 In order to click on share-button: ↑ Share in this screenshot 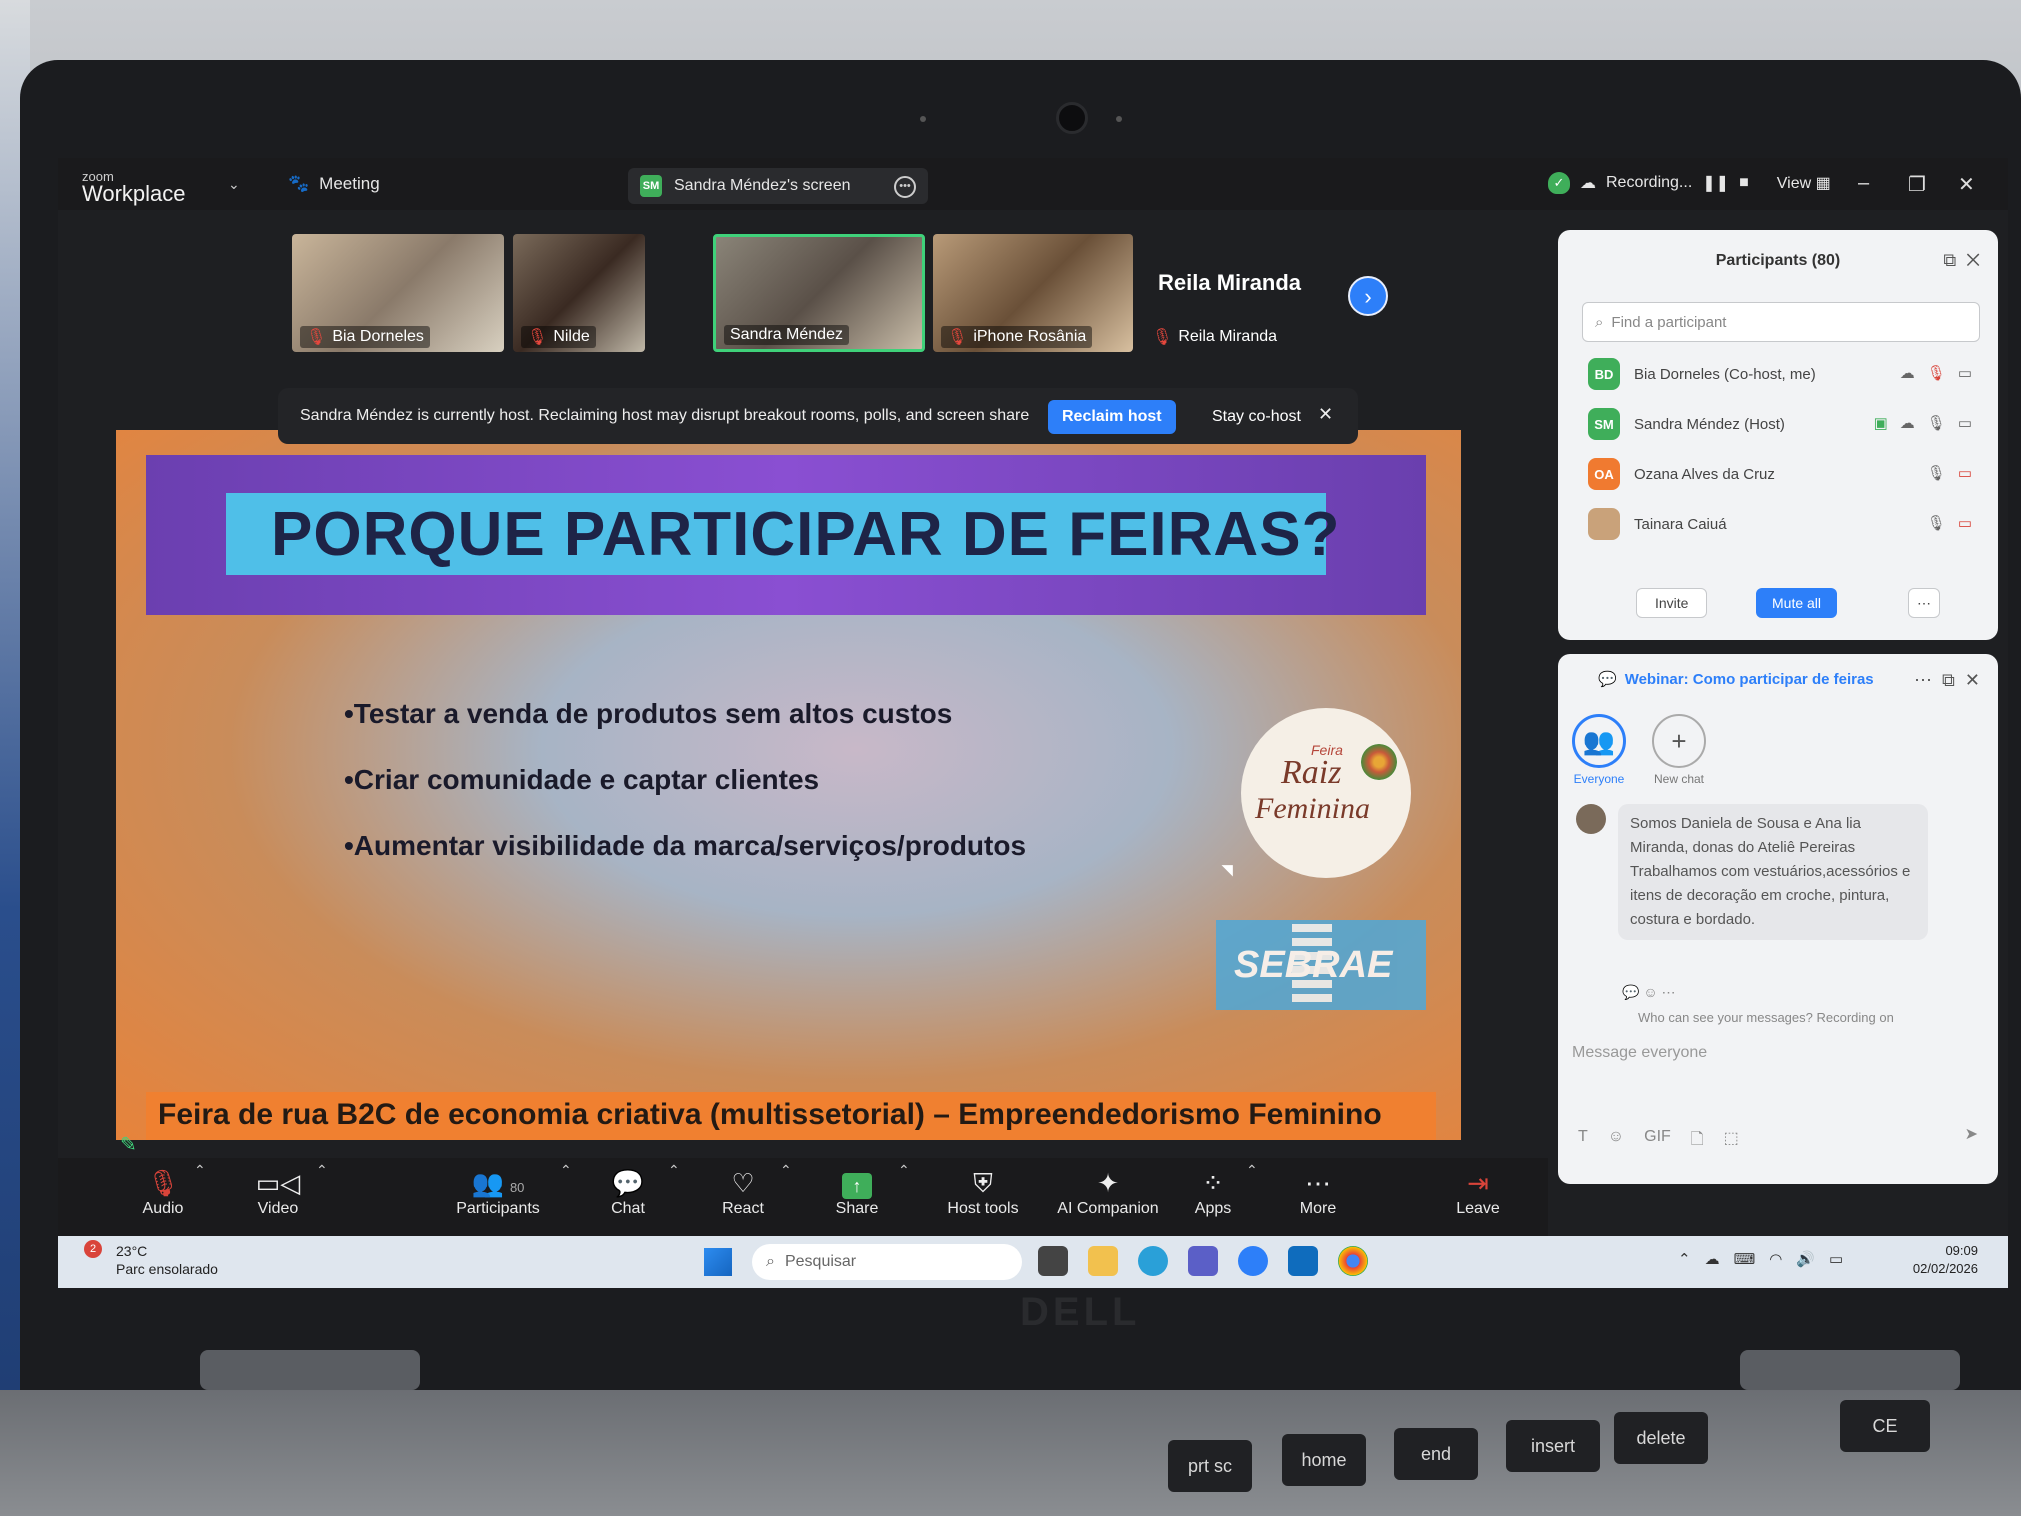, I will do `click(857, 1192)`.